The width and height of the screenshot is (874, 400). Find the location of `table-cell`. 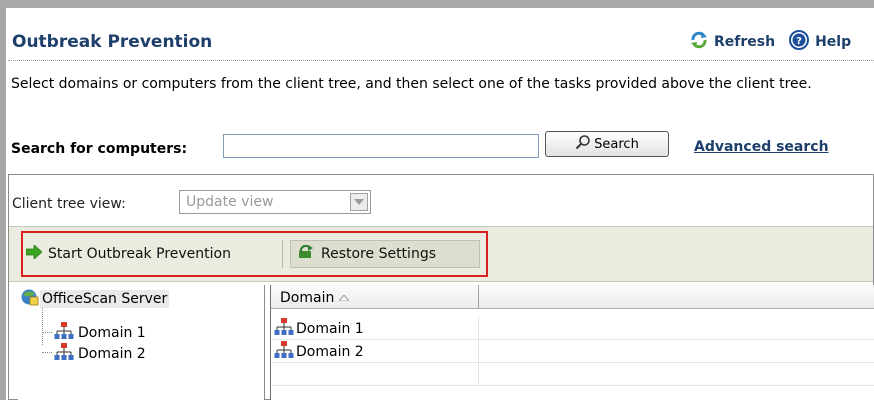

table-cell is located at coordinates (375, 374).